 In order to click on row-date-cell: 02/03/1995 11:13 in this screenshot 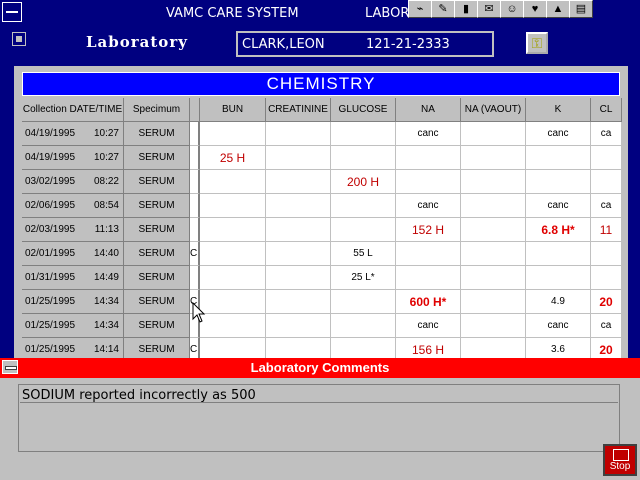, I will do `click(73, 230)`.